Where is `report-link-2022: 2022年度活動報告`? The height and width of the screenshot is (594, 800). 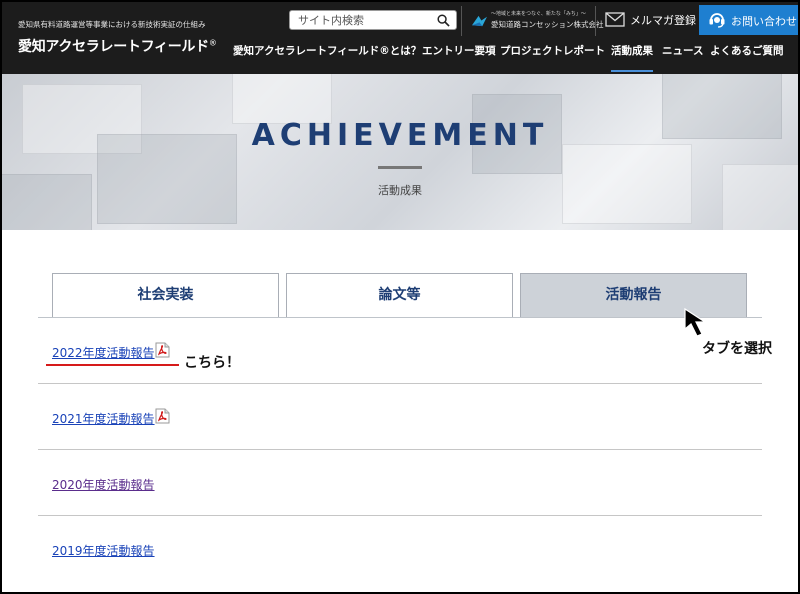 report-link-2022: 2022年度活動報告 is located at coordinates (103, 352).